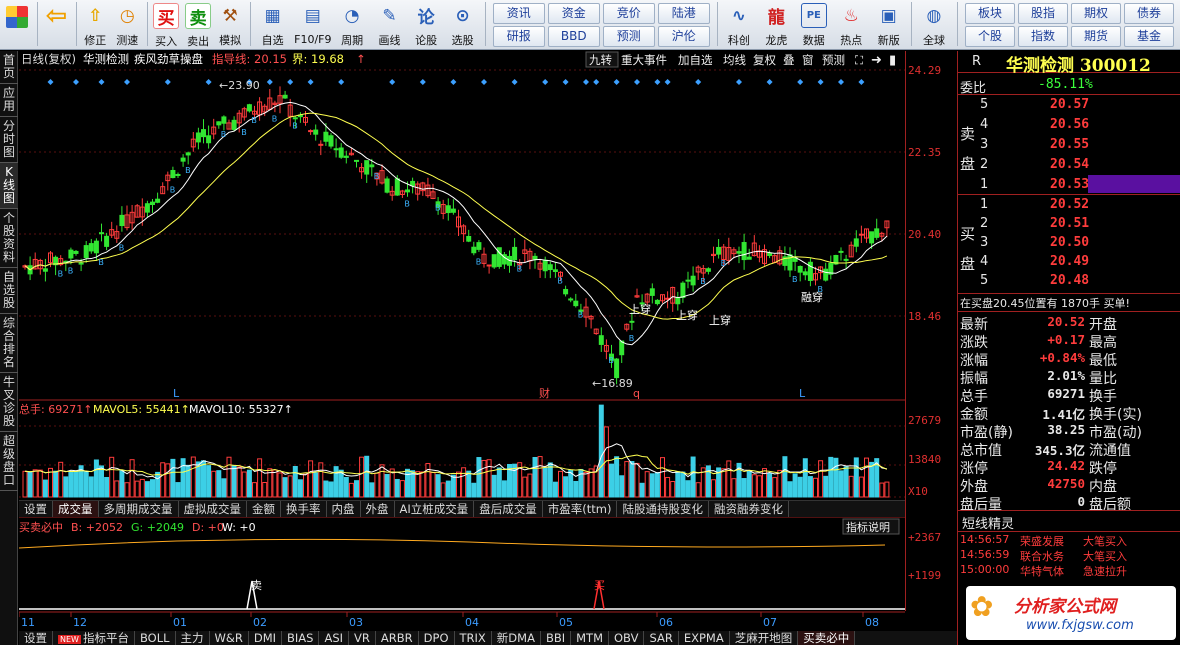  I want to click on speed-button: ◷ 测速, so click(127, 25).